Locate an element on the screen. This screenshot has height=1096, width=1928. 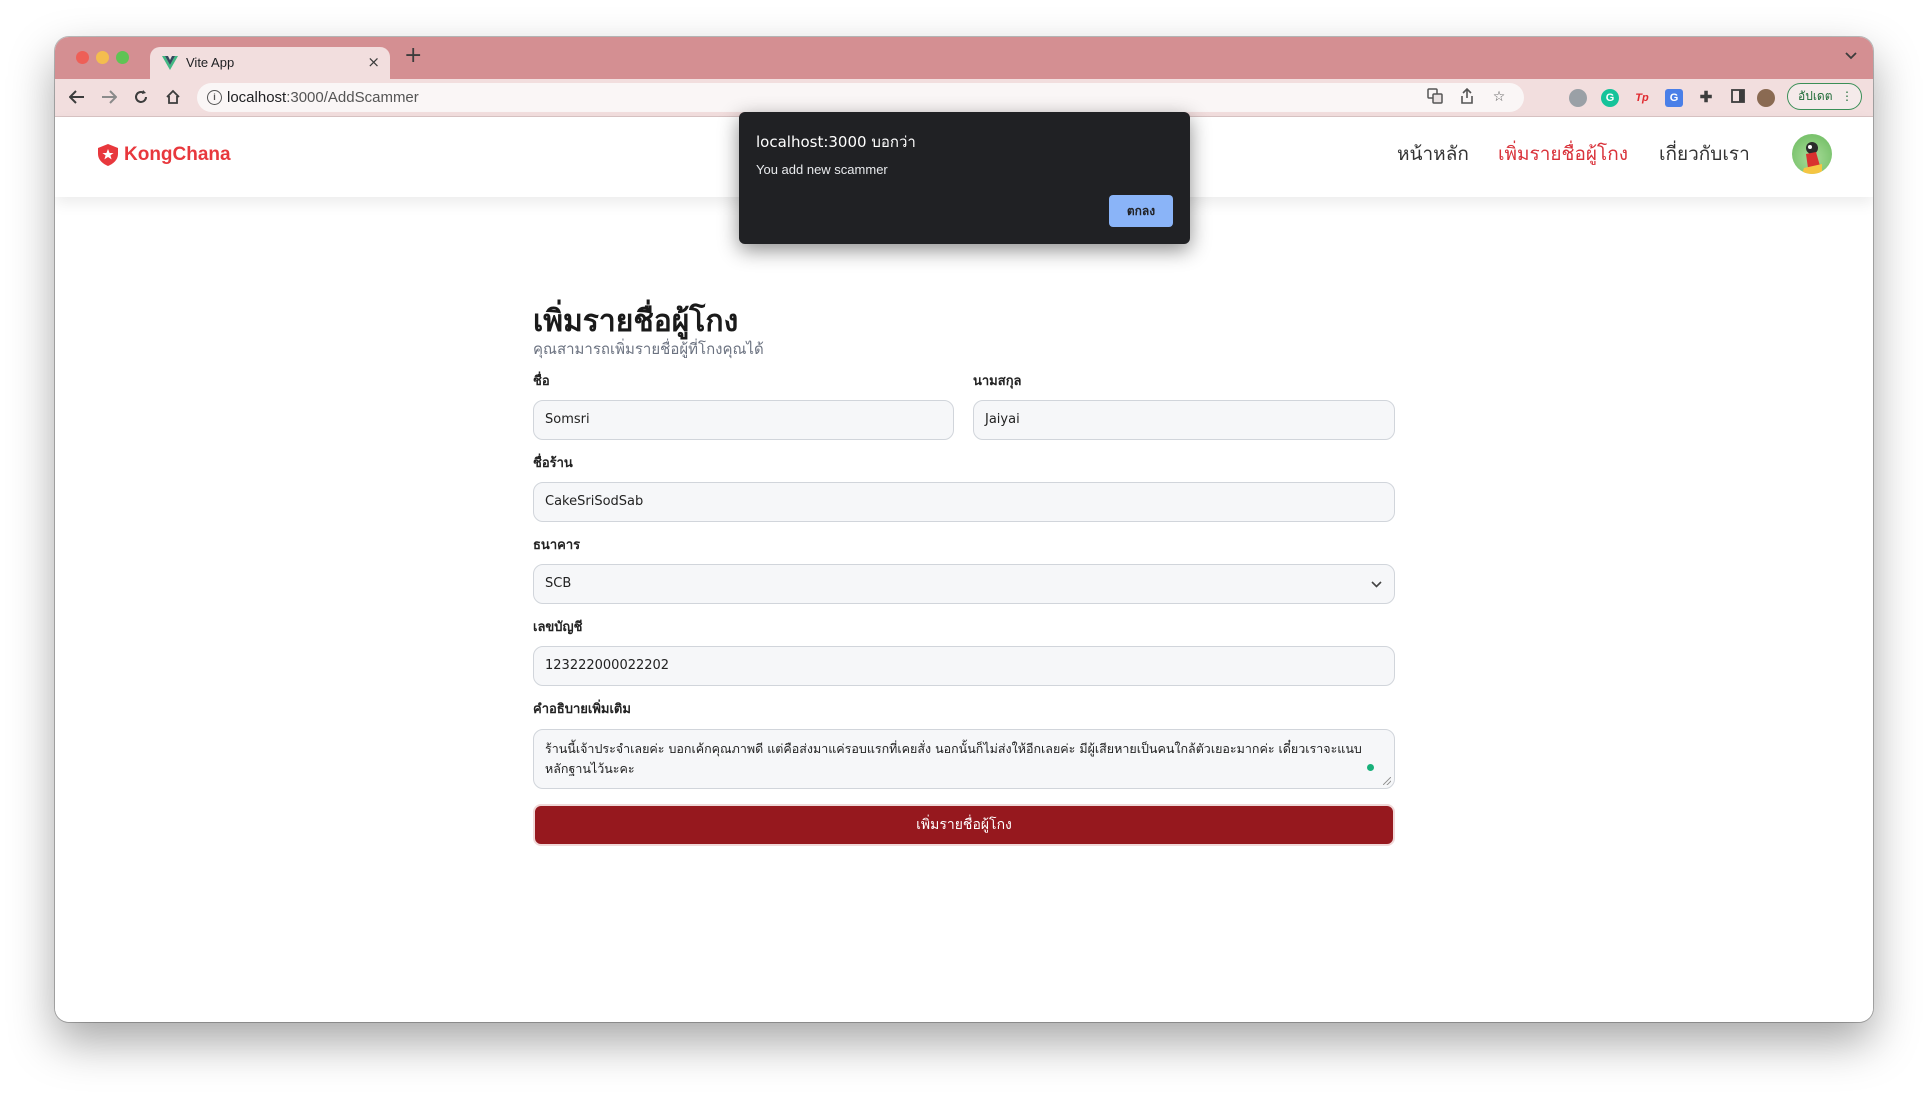
grammarly-icon: G is located at coordinates (1610, 98).